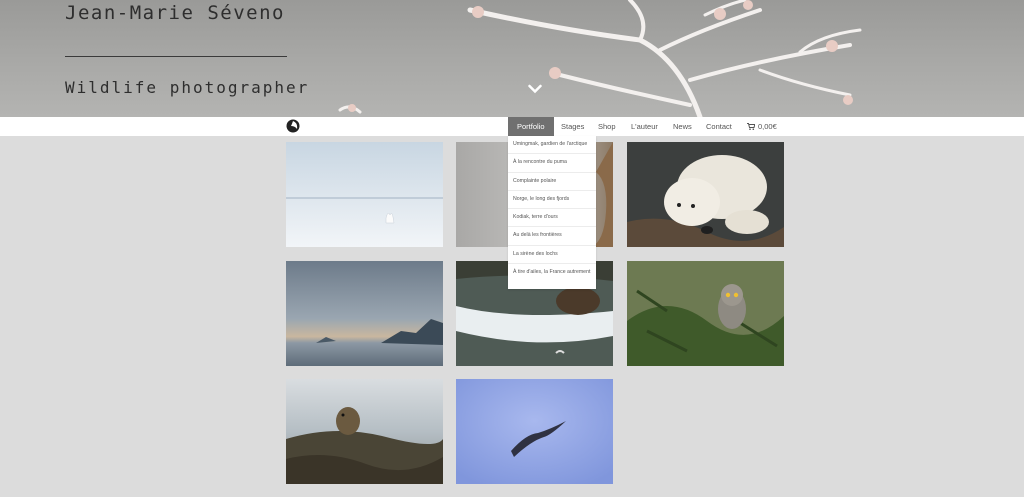  Describe the element at coordinates (176, 56) in the screenshot. I see `title-divider` at that location.